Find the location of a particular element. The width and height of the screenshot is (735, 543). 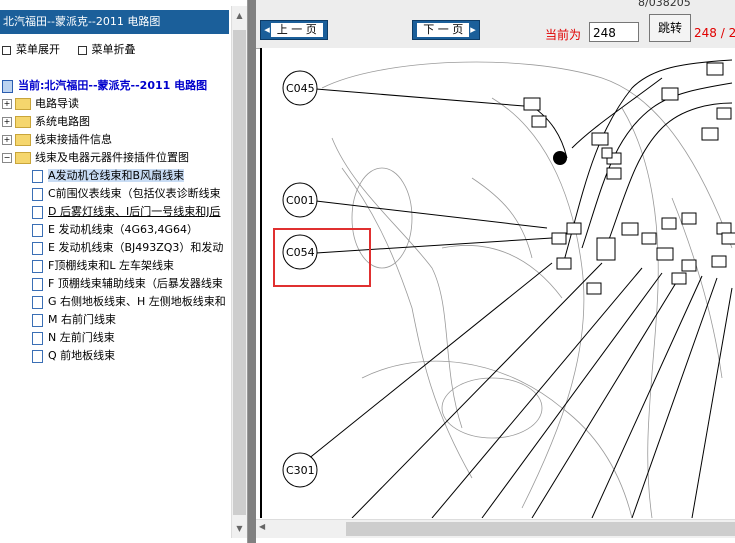

connector-blocks is located at coordinates (629, 178).